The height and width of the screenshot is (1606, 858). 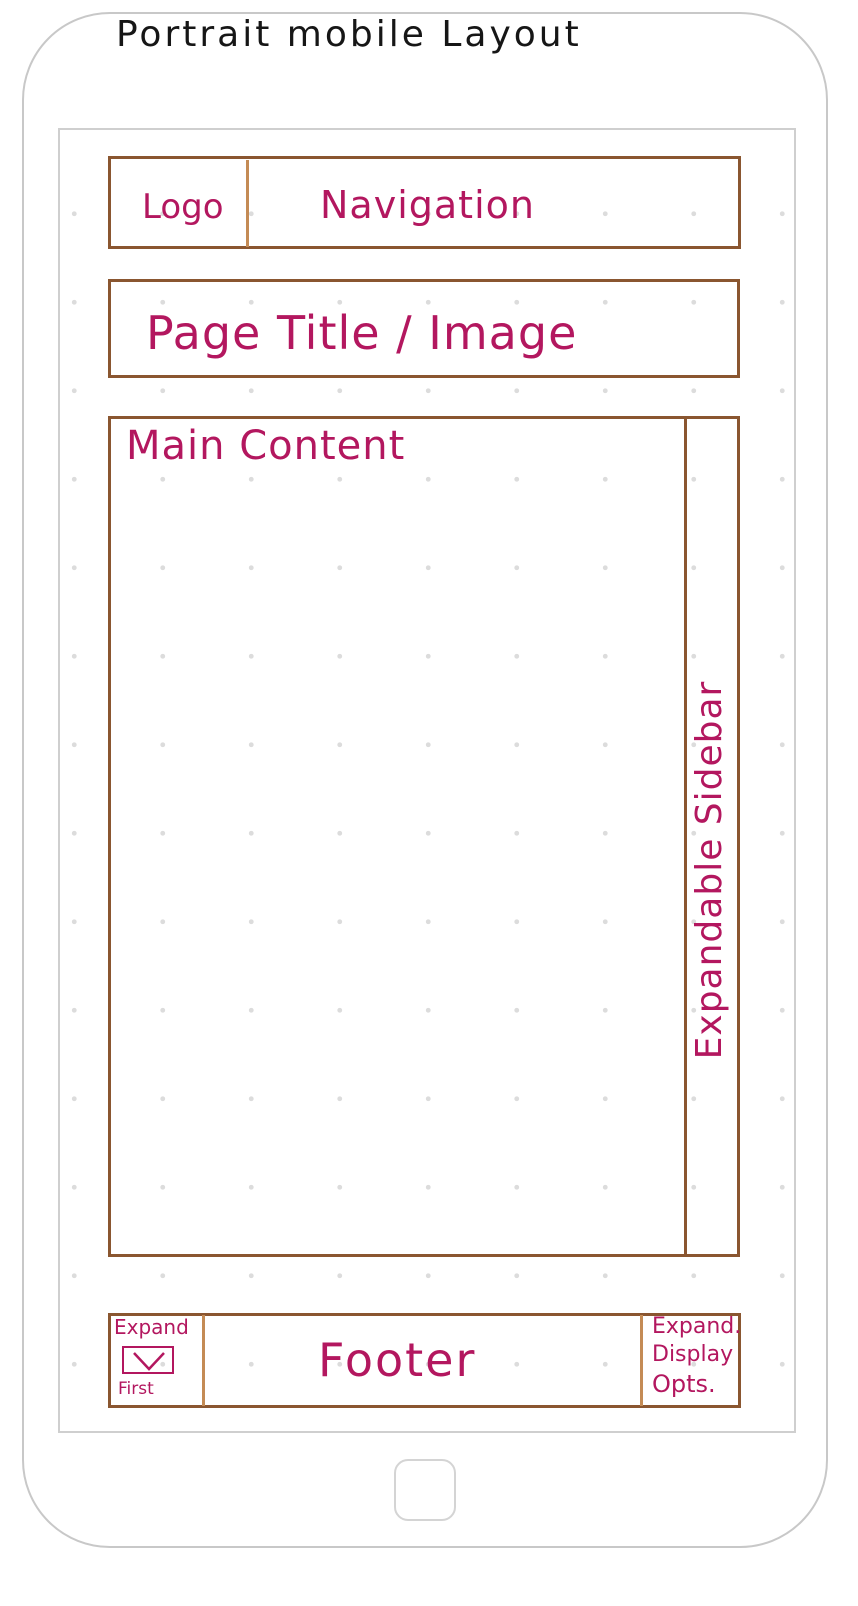 I want to click on expand-first-bottom-label: First, so click(x=136, y=1389).